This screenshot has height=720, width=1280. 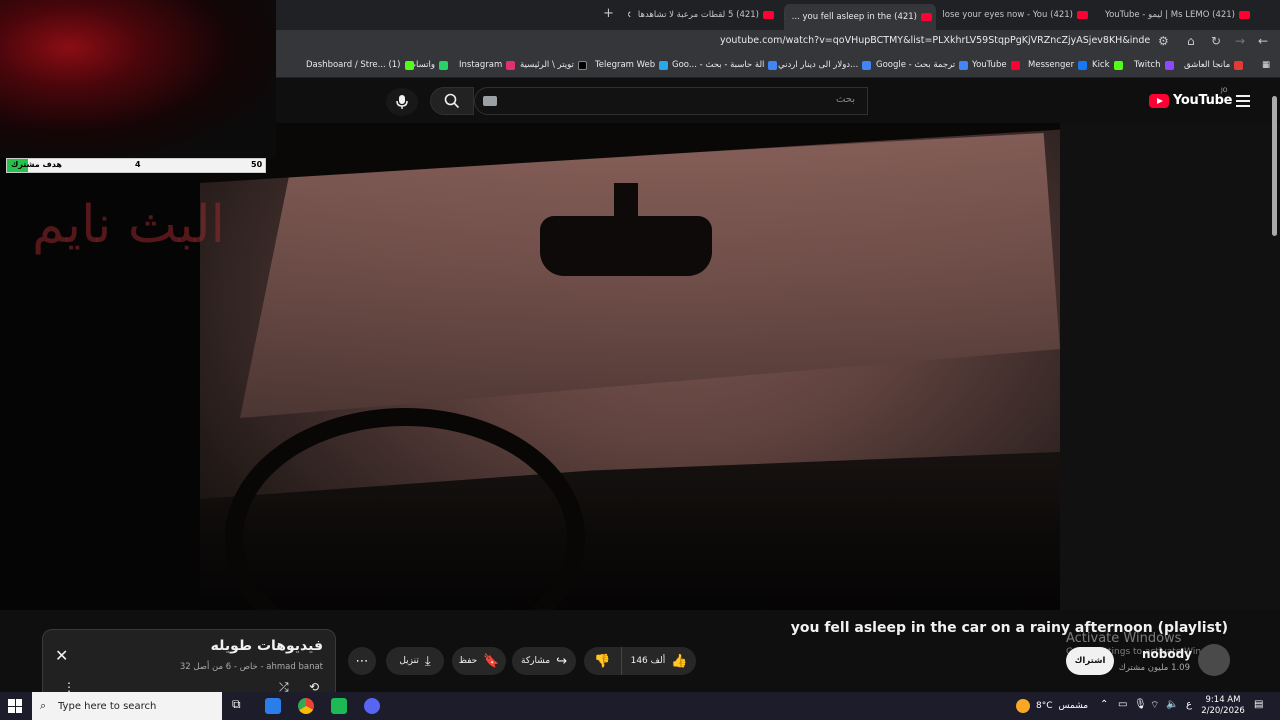 What do you see at coordinates (1007, 15) in the screenshot?
I see `tab-label: (421) close your eyes now - You` at bounding box center [1007, 15].